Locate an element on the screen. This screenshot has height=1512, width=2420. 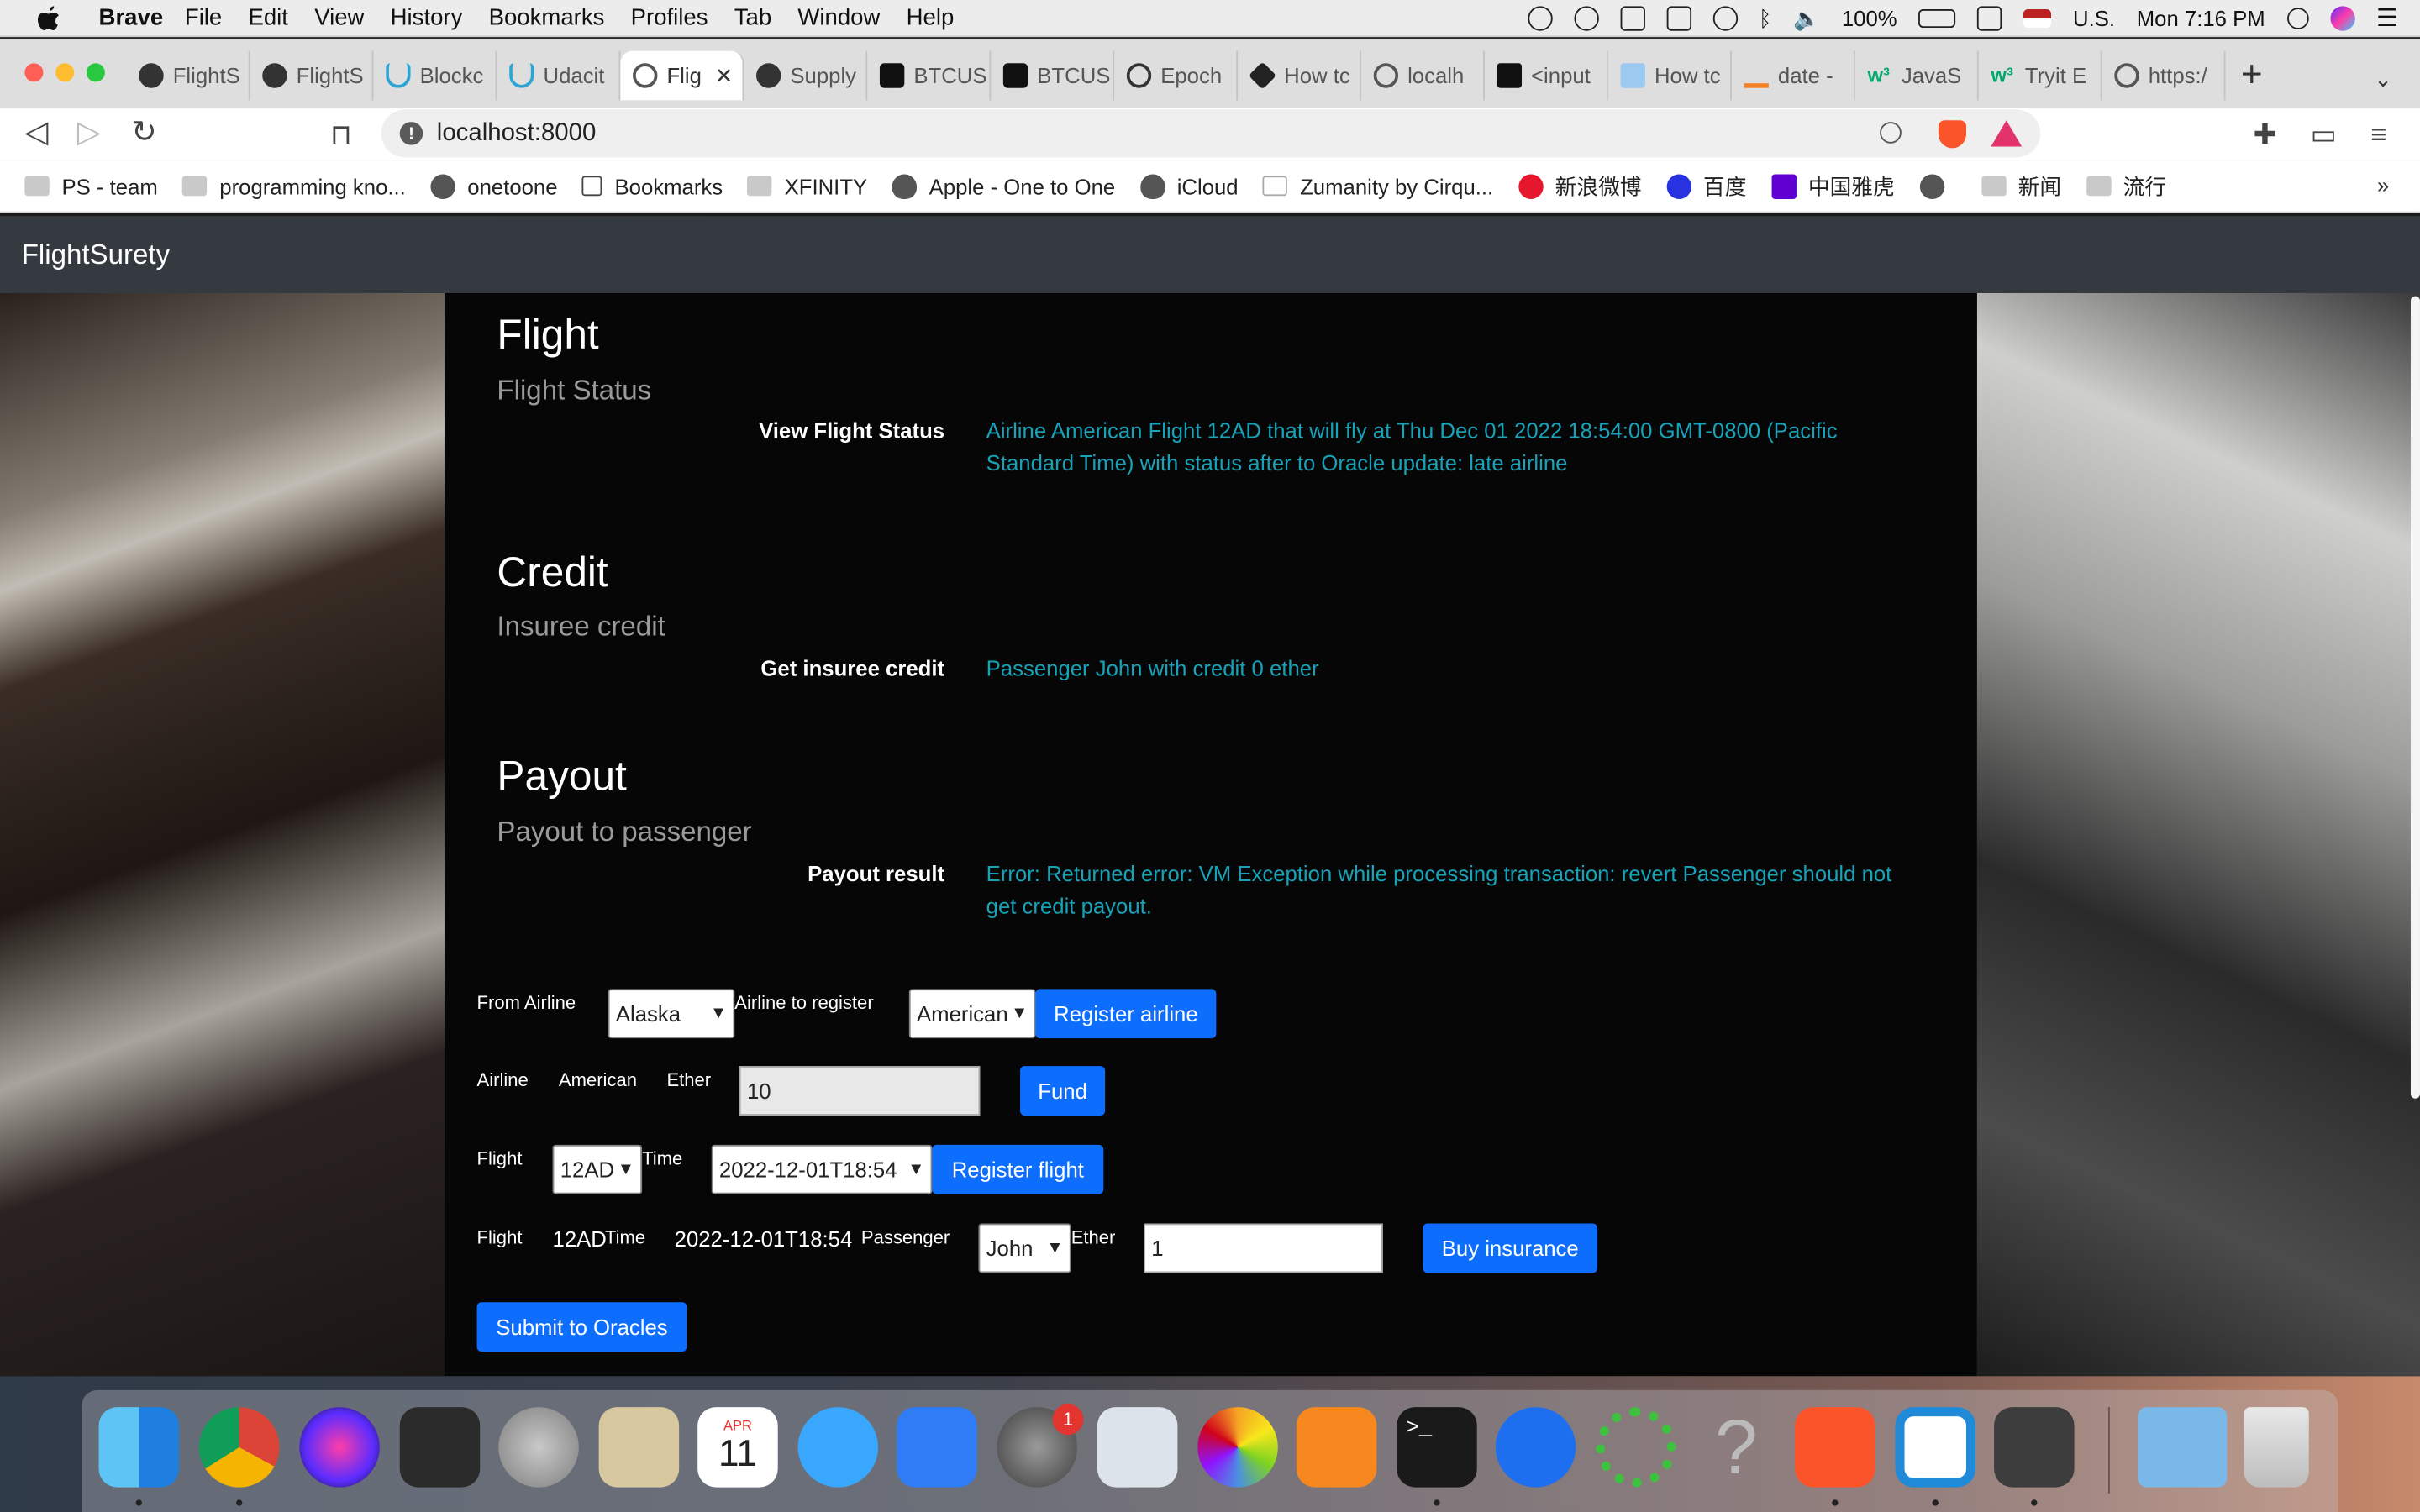
apple-menu-icon is located at coordinates (50, 18).